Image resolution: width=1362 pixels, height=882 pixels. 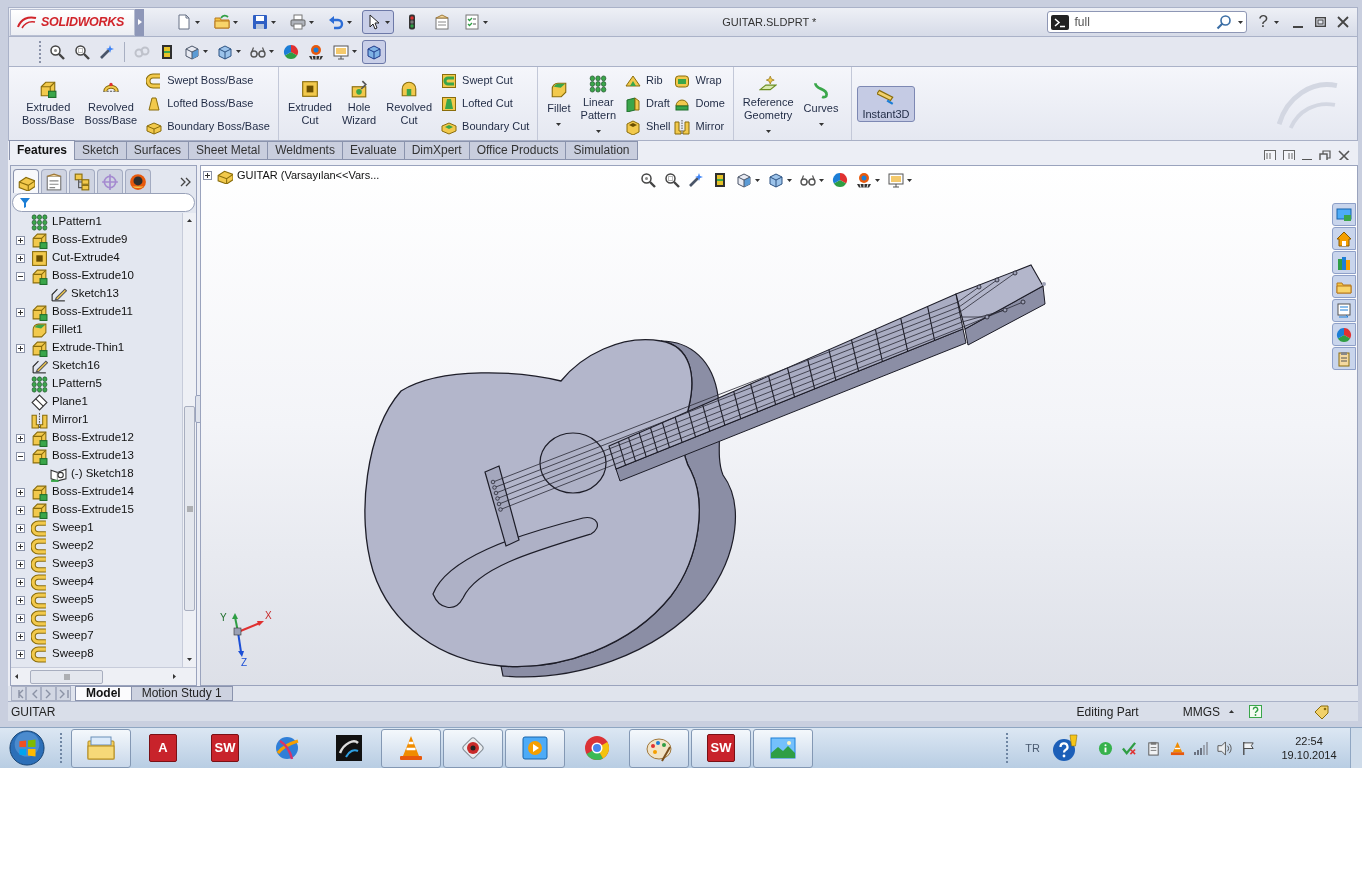 What do you see at coordinates (1325, 156) in the screenshot?
I see `restore-icon` at bounding box center [1325, 156].